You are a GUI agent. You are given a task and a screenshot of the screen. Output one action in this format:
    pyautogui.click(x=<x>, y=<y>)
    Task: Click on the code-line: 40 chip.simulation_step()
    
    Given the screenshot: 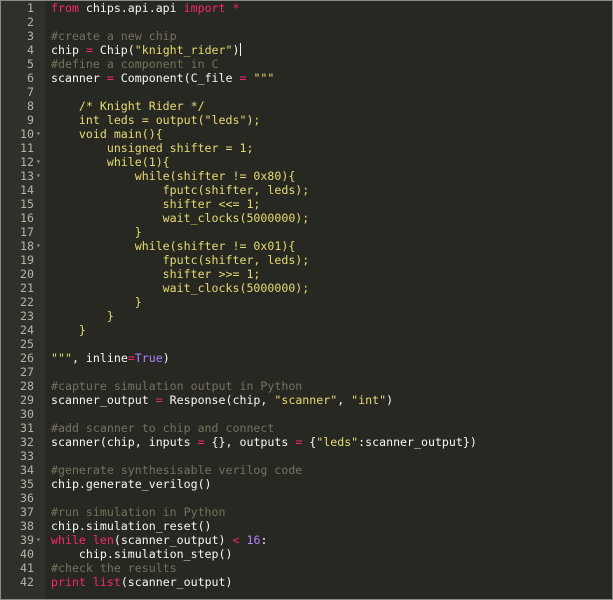 What is the action you would take?
    pyautogui.click(x=306, y=554)
    